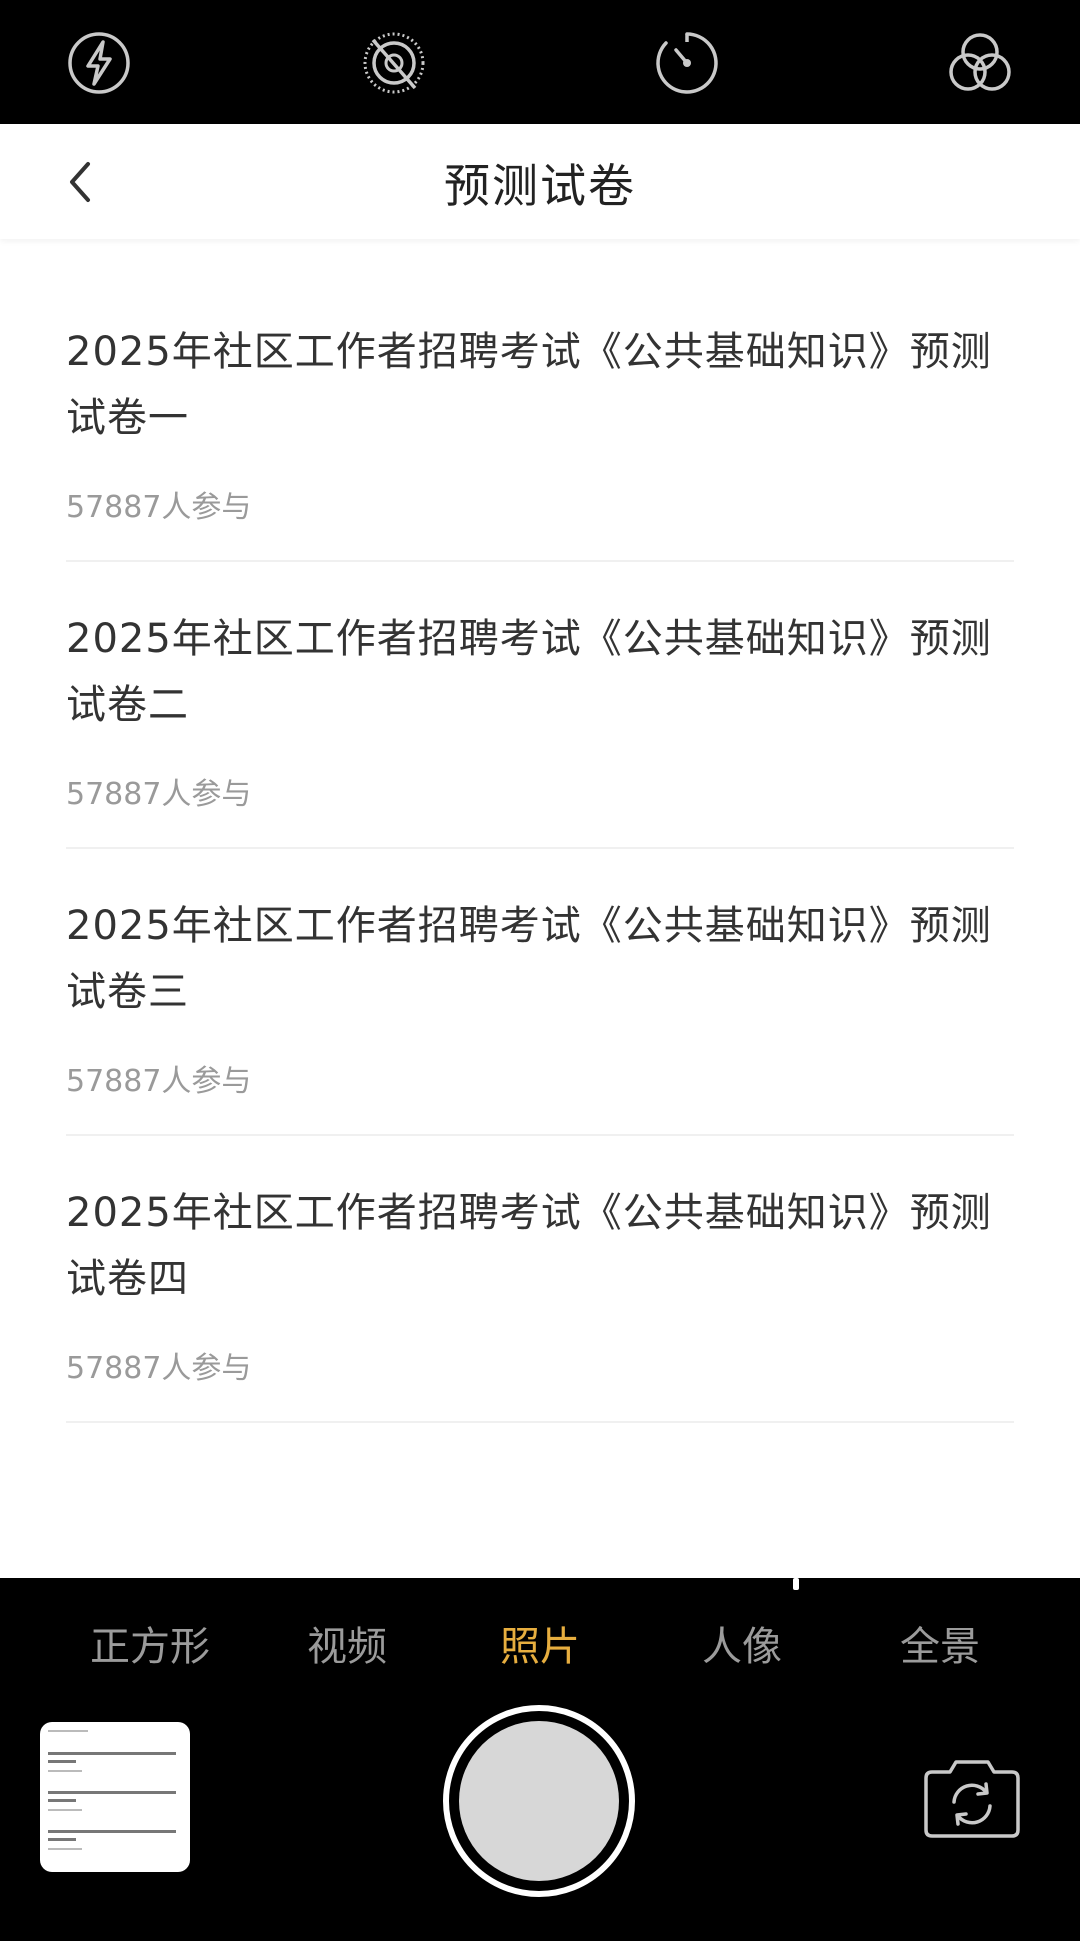 The image size is (1080, 1941). I want to click on app-header: 预测试卷, so click(540, 181).